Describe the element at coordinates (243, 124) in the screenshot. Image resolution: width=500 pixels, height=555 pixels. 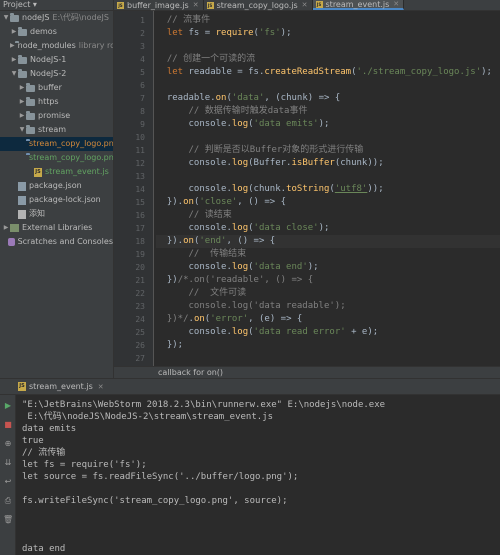
I see `code-line: console.log('data emits');` at that location.